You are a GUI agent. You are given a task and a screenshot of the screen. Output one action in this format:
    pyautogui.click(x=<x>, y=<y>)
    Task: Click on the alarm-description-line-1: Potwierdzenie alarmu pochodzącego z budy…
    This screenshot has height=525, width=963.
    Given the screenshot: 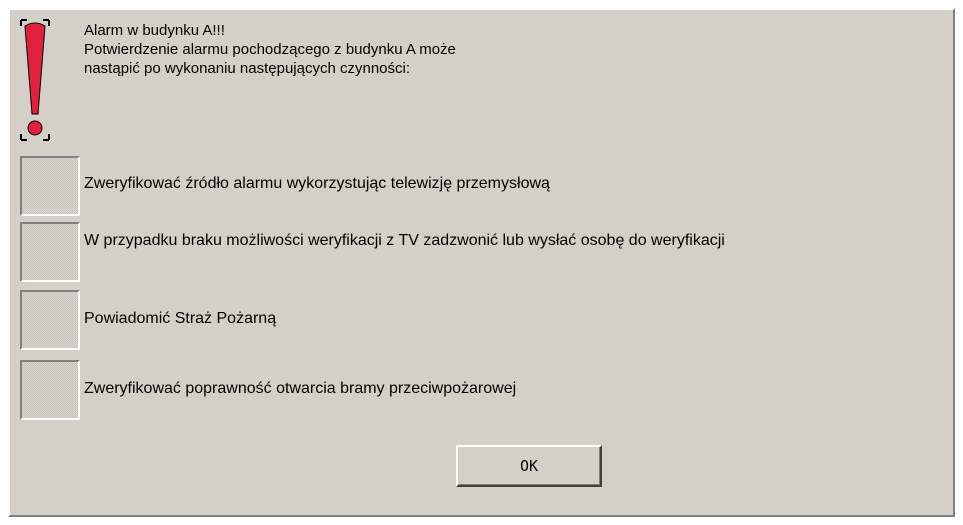 What is the action you would take?
    pyautogui.click(x=270, y=49)
    